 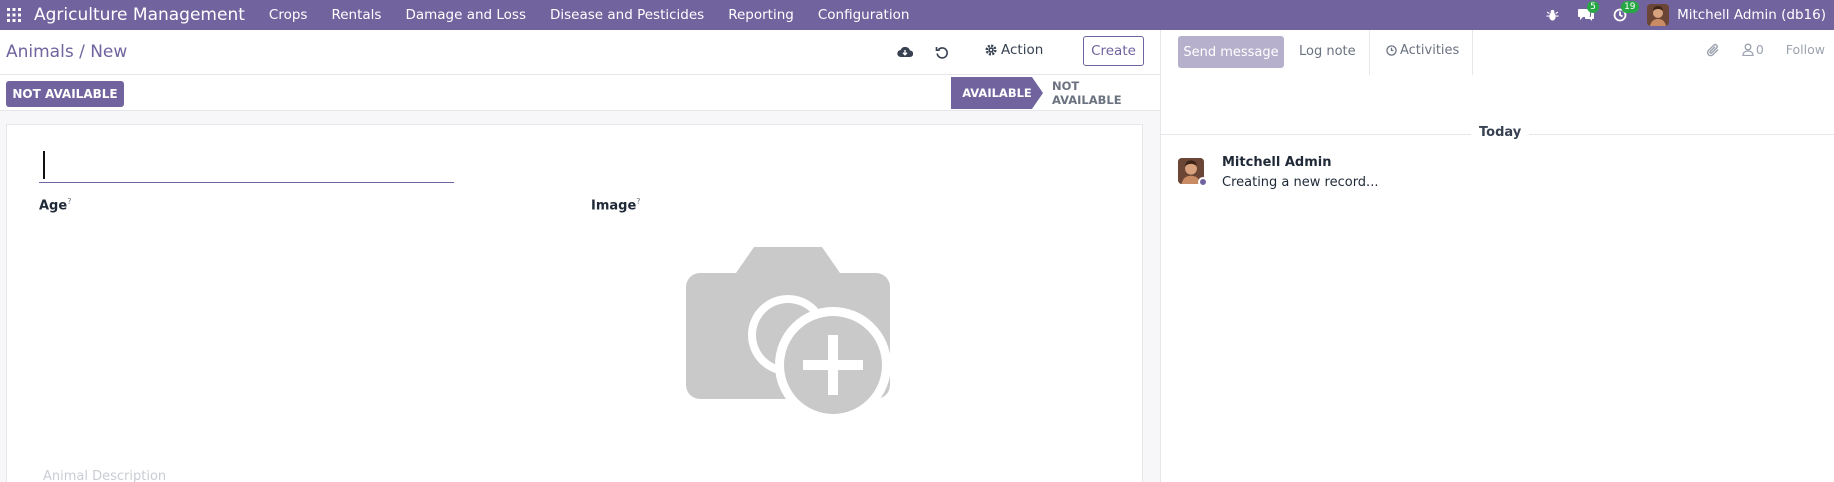 I want to click on navbar-systray: 5 19 Mitchell Admin (db16), so click(x=1684, y=15).